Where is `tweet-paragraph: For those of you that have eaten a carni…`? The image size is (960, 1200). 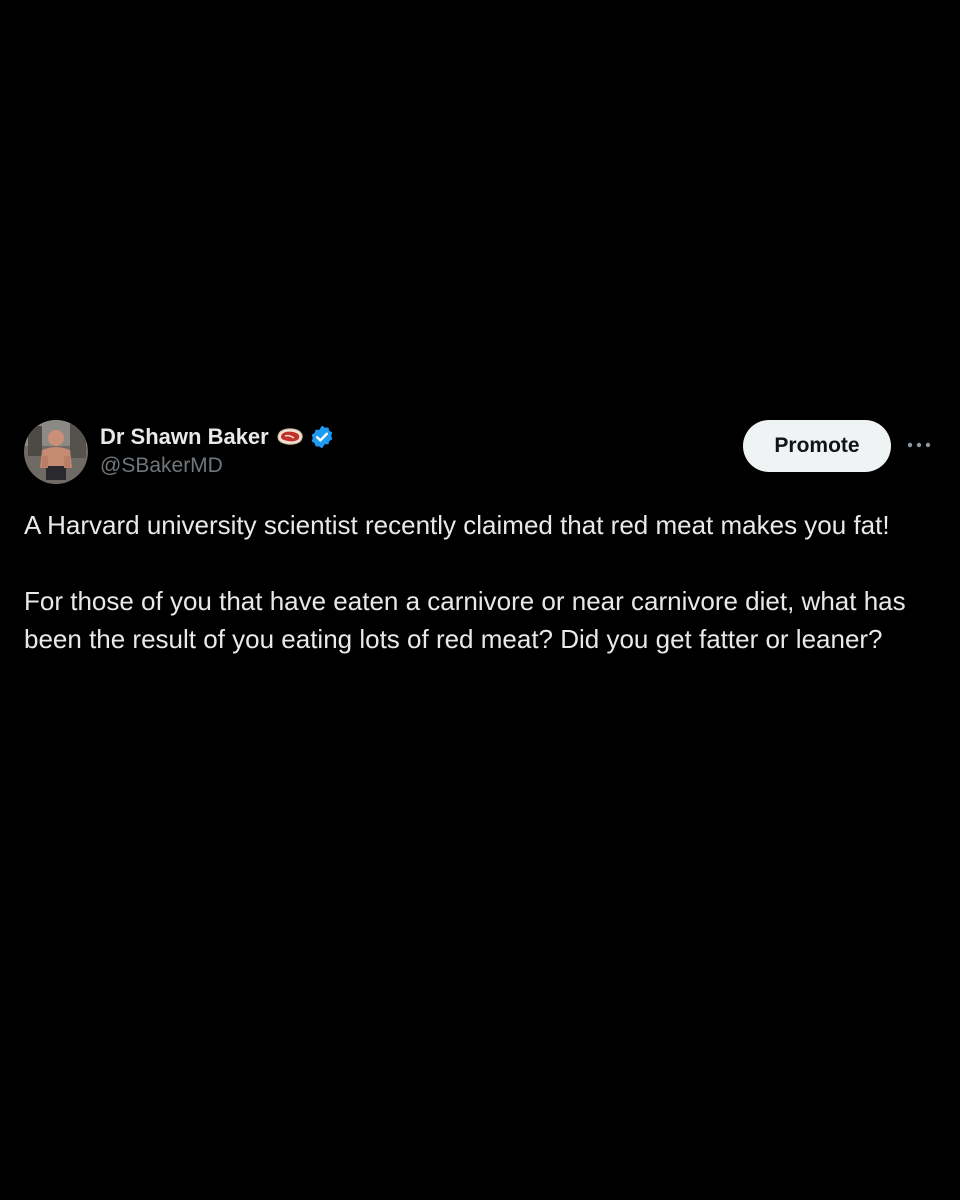
tweet-paragraph: For those of you that have eaten a carni… is located at coordinates (465, 620).